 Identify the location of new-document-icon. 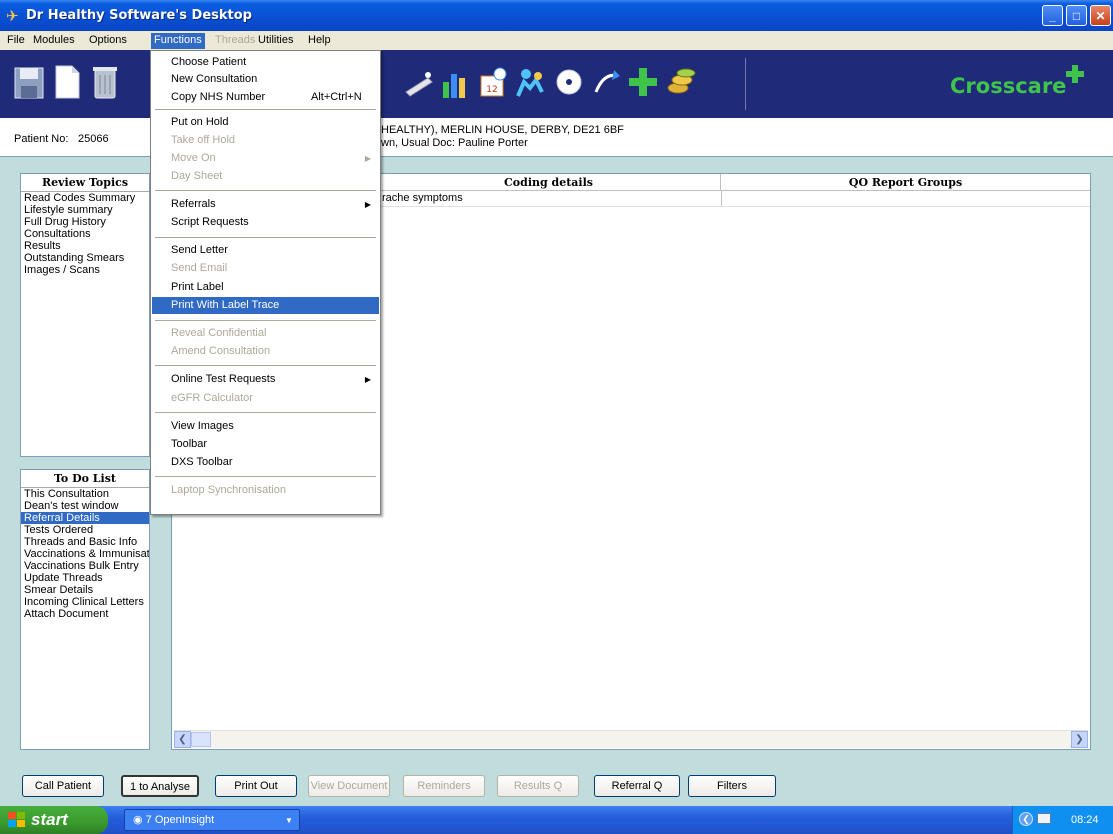
(67, 82).